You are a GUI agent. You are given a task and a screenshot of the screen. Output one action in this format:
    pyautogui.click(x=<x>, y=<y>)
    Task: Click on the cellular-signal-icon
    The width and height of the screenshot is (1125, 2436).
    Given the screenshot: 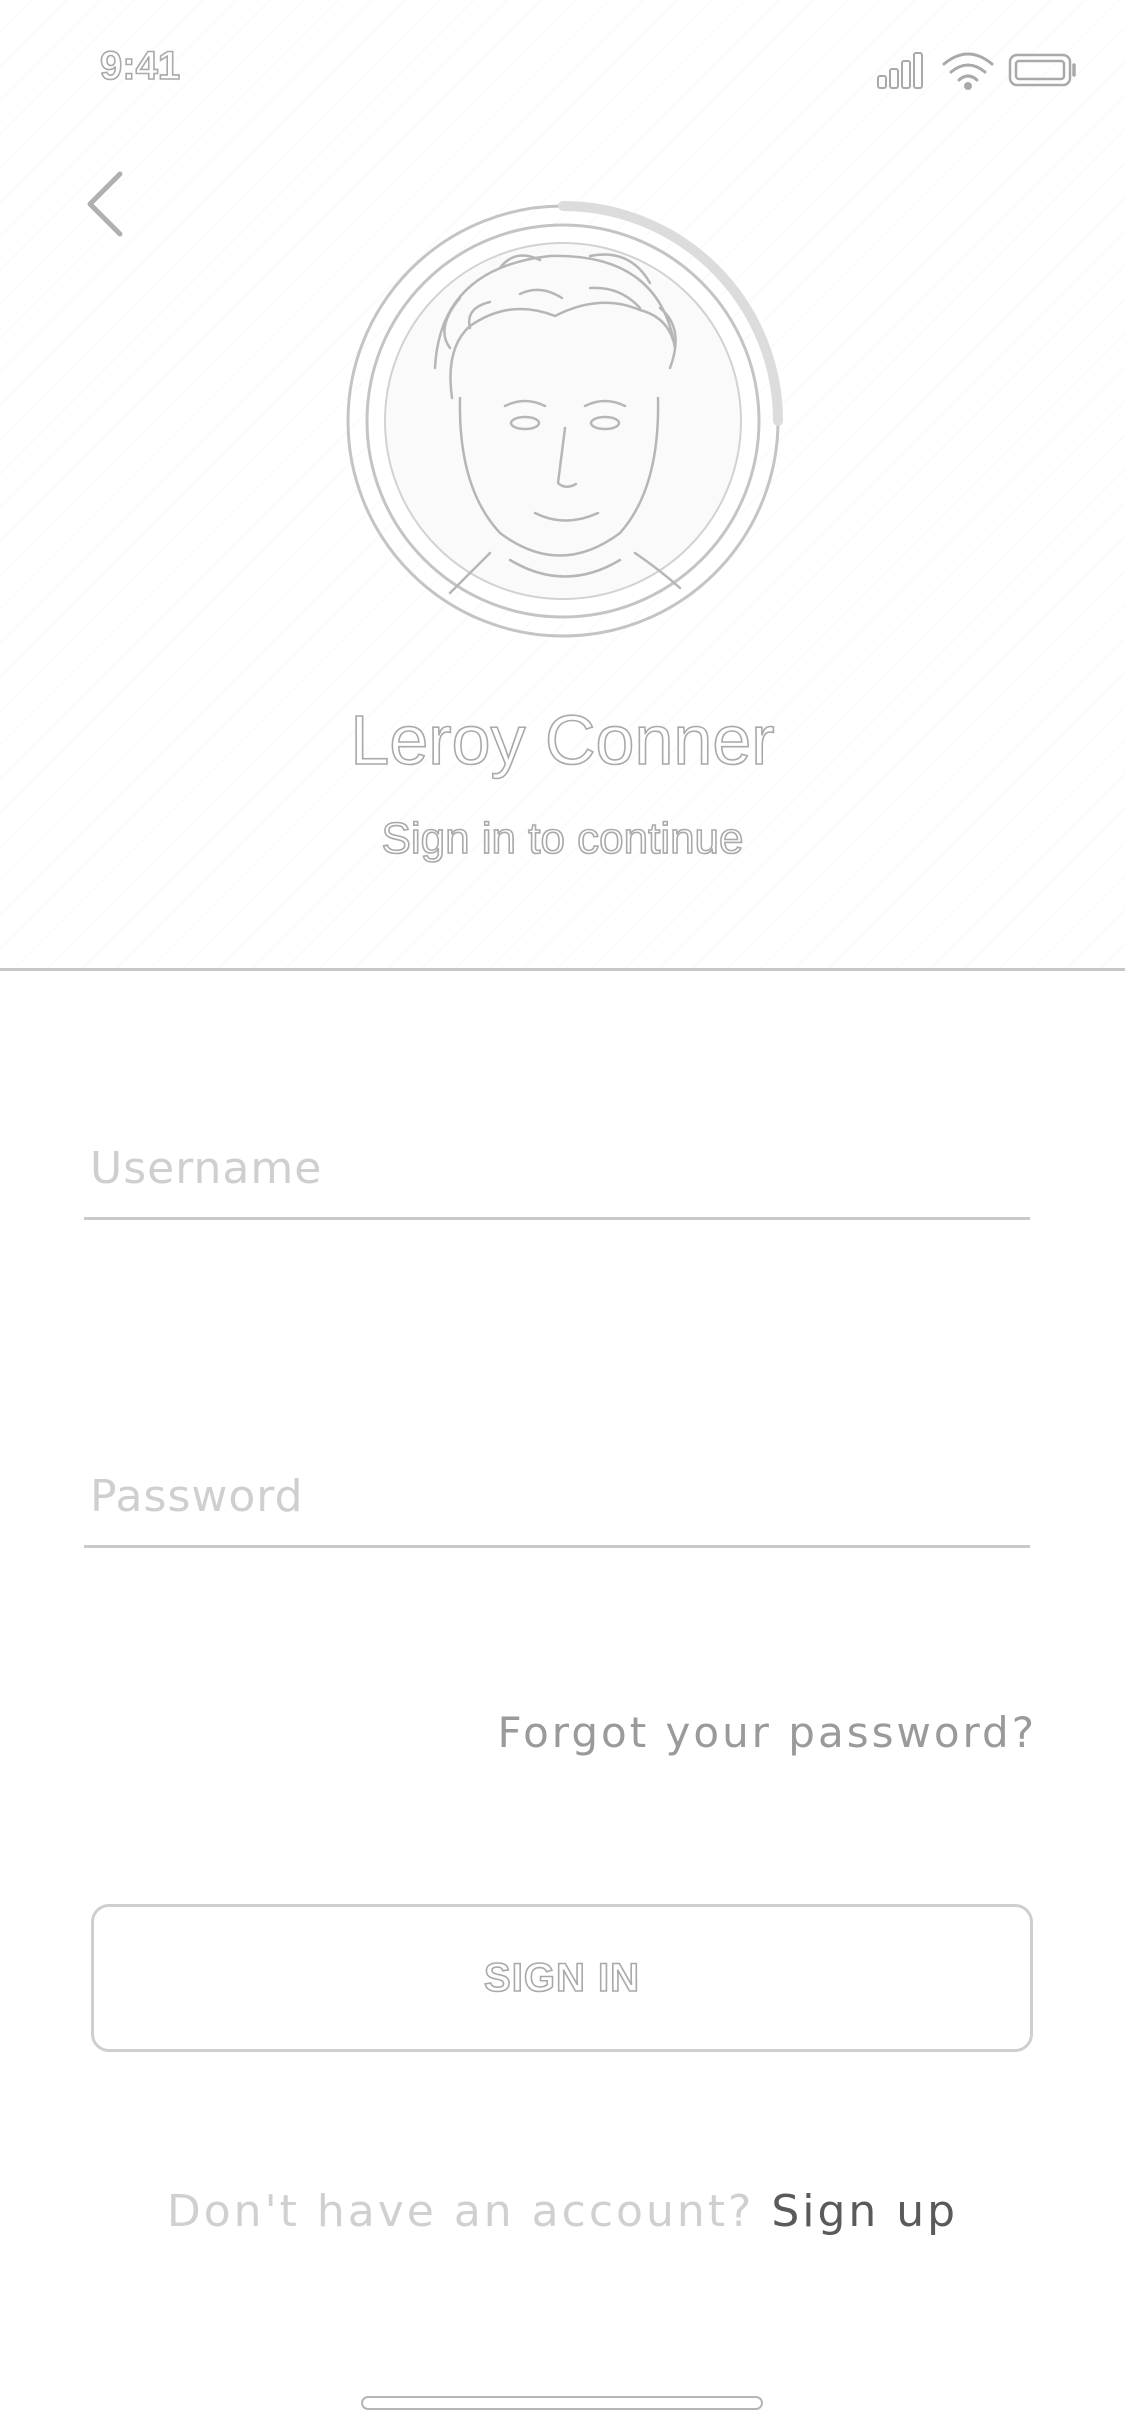 What is the action you would take?
    pyautogui.click(x=900, y=70)
    